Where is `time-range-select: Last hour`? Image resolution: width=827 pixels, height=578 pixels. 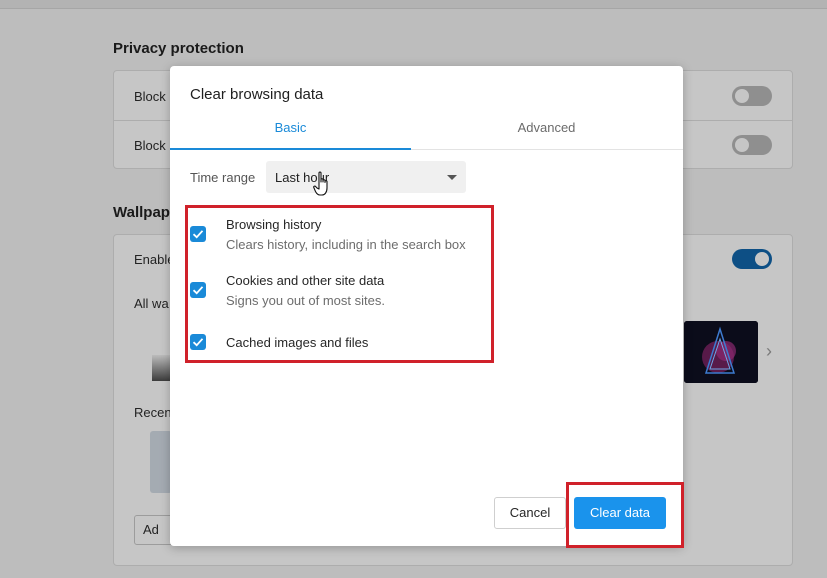 time-range-select: Last hour is located at coordinates (366, 177).